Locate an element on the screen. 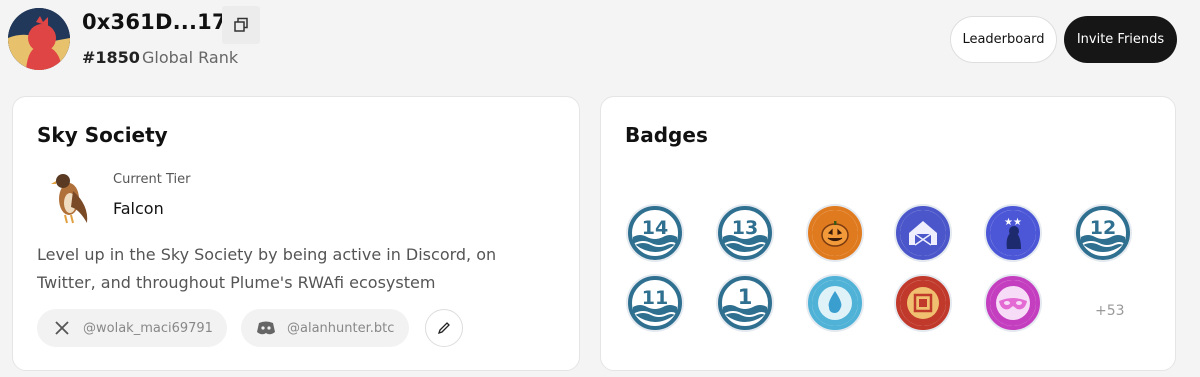 The height and width of the screenshot is (377, 1200). leaderboard-button: Leaderboard is located at coordinates (1003, 39).